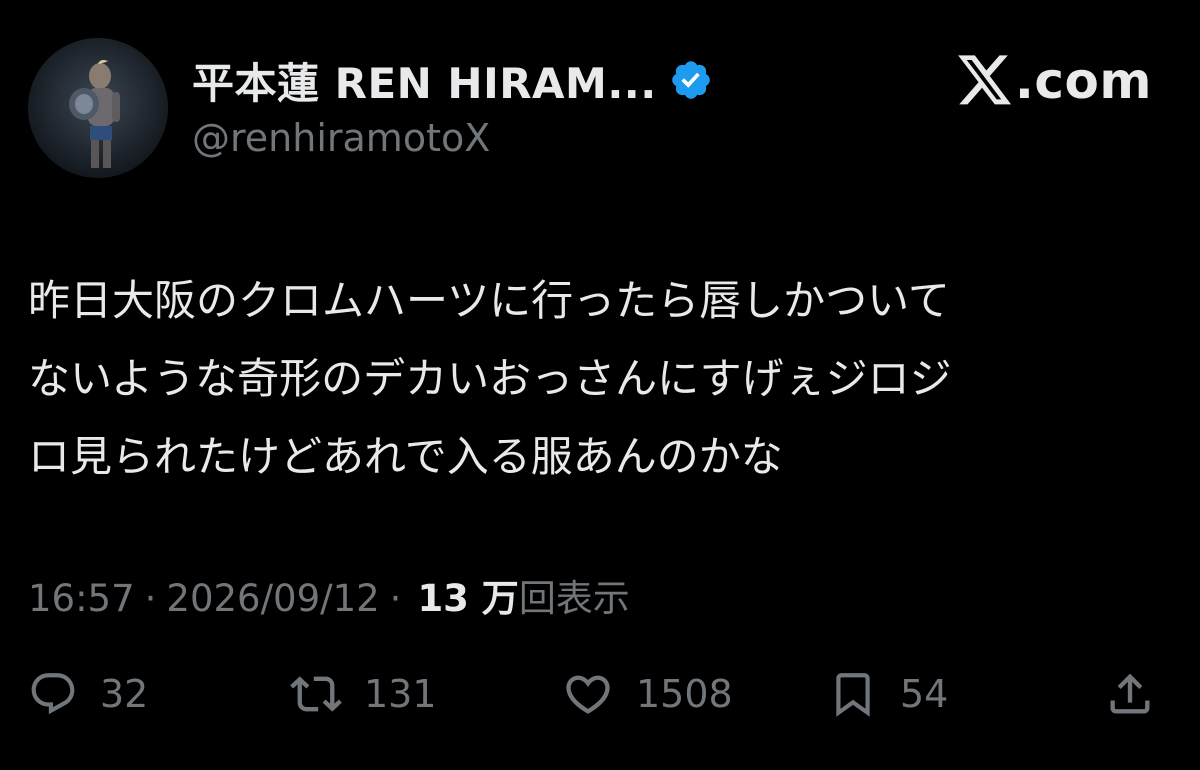  I want to click on share-button, so click(1130, 694).